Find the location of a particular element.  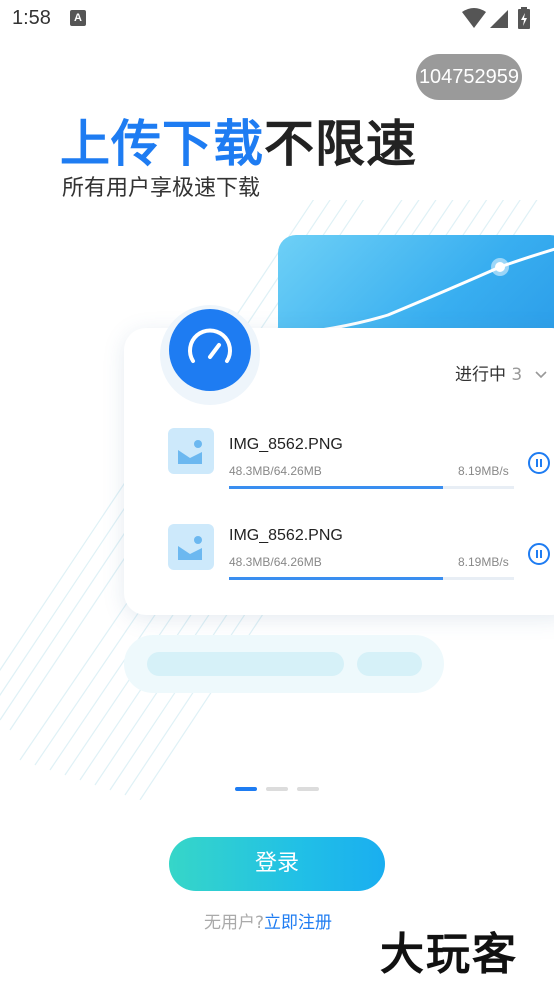

status-filter-dropdown: 进行中 3 is located at coordinates (501, 372).